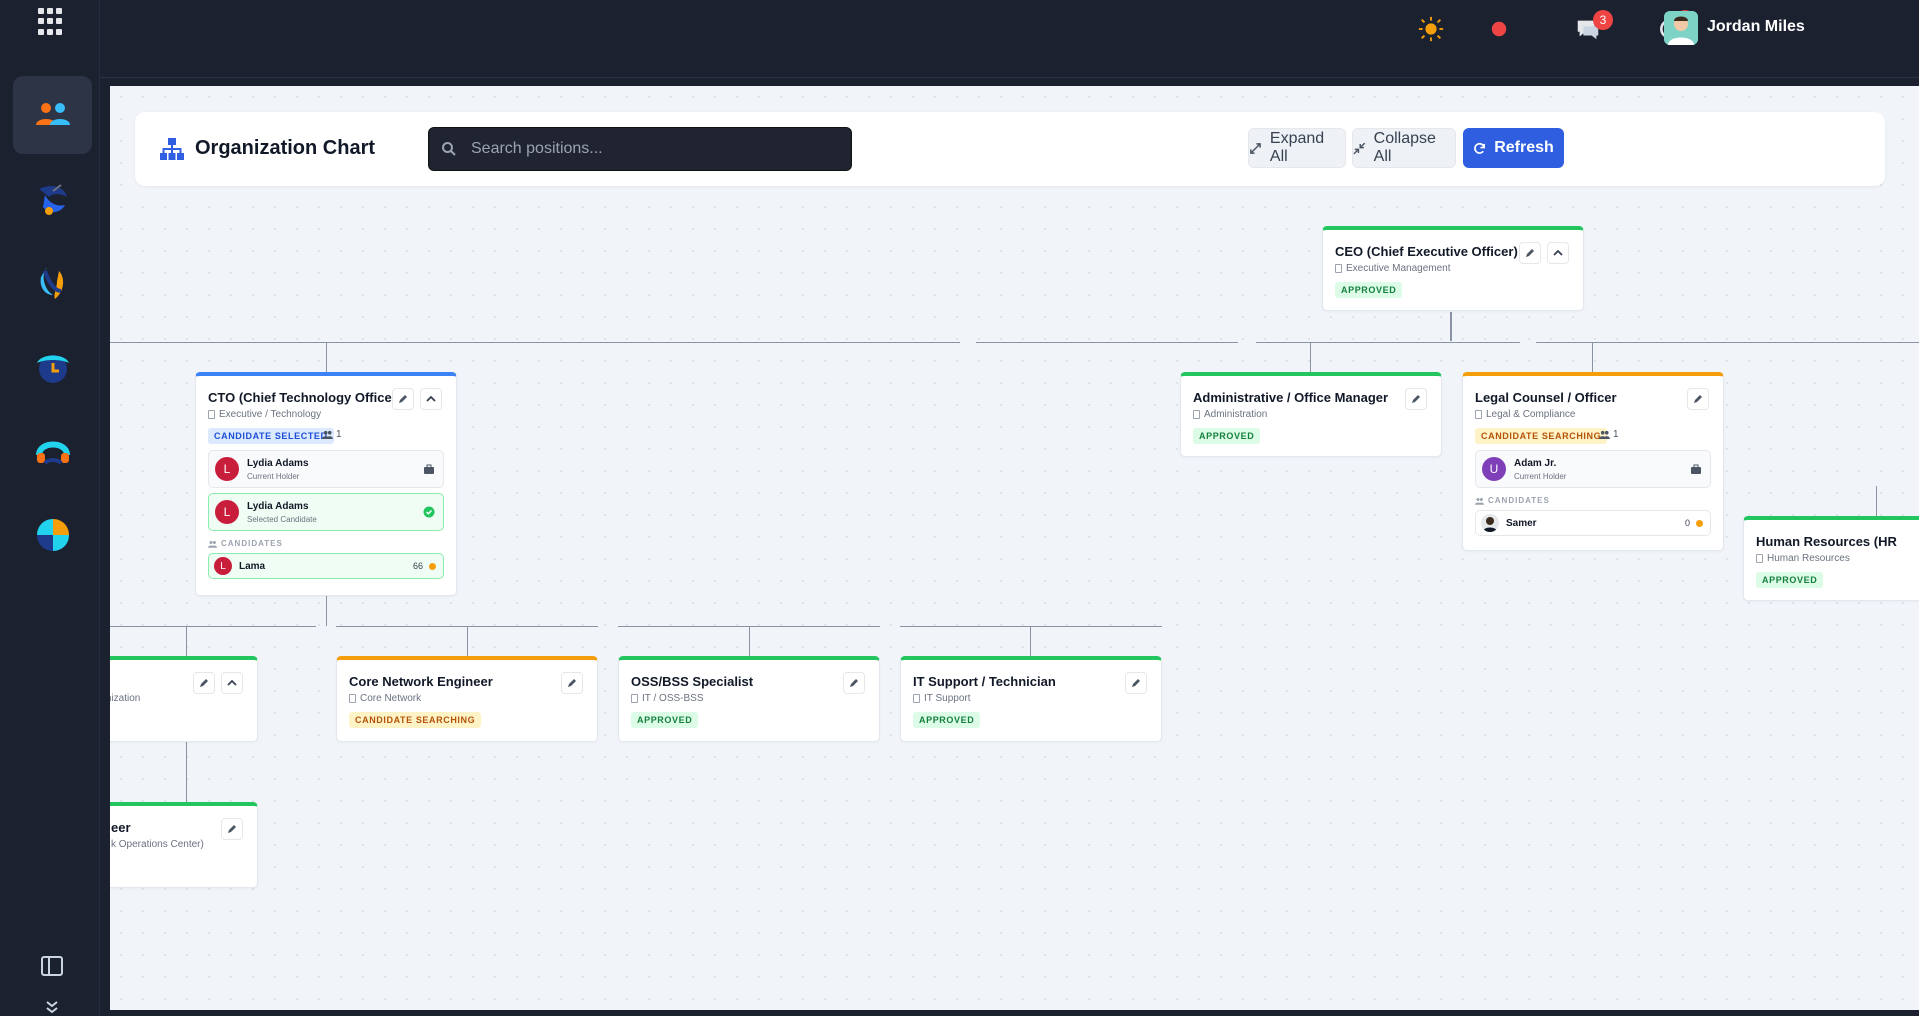  What do you see at coordinates (52, 1007) in the screenshot?
I see `chevron-double-down-icon` at bounding box center [52, 1007].